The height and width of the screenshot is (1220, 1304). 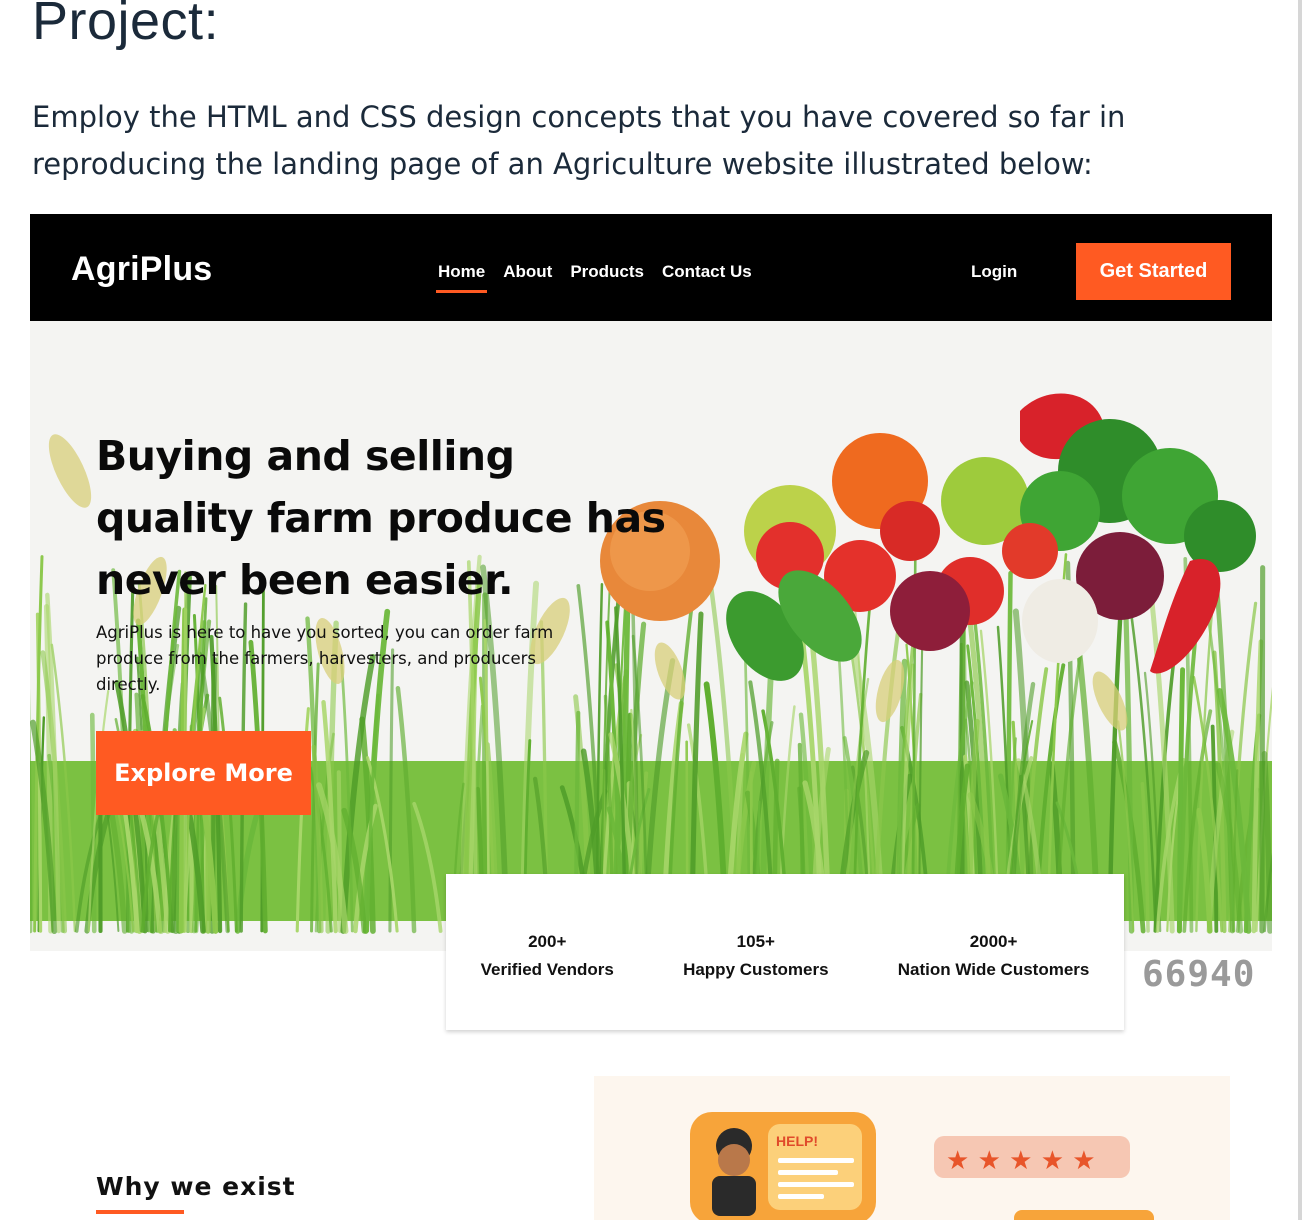 What do you see at coordinates (994, 272) in the screenshot?
I see `login-link: Login` at bounding box center [994, 272].